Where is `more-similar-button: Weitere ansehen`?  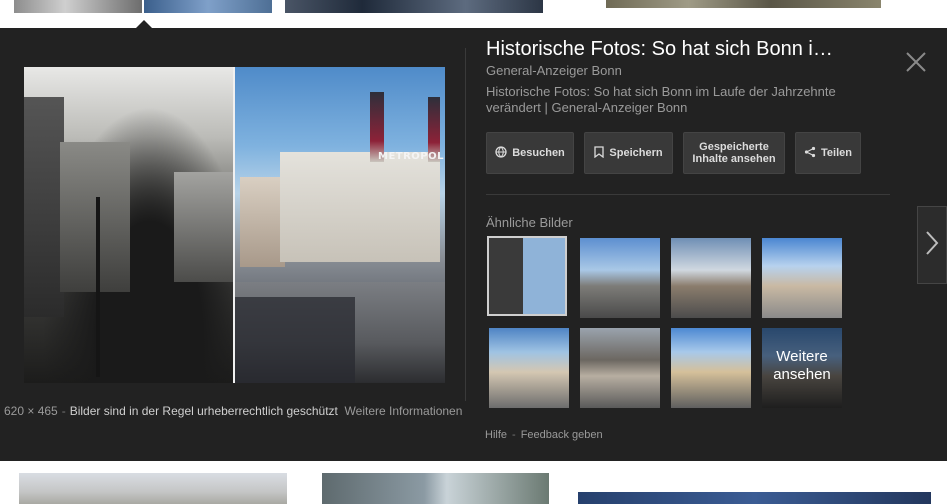
more-similar-button: Weitere ansehen is located at coordinates (802, 368).